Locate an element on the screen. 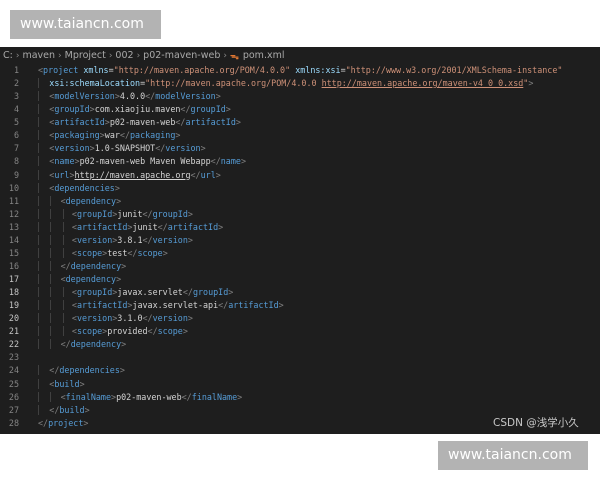 This screenshot has height=480, width=600. code-text: </dependency> is located at coordinates (94, 266).